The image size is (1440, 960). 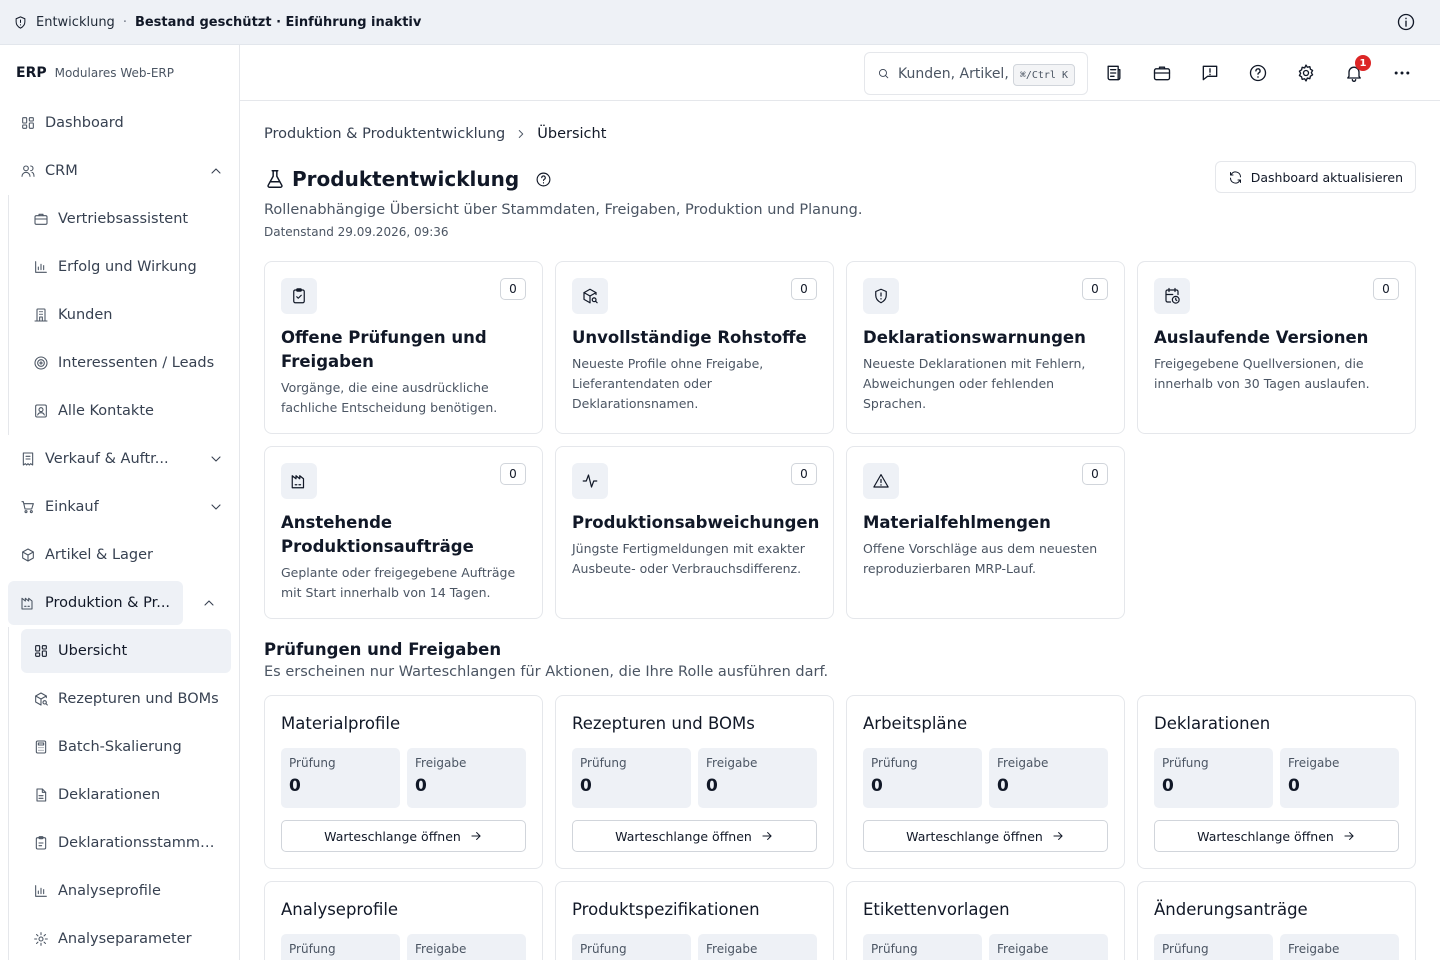 I want to click on queue-title: Materialprofile, so click(x=341, y=723).